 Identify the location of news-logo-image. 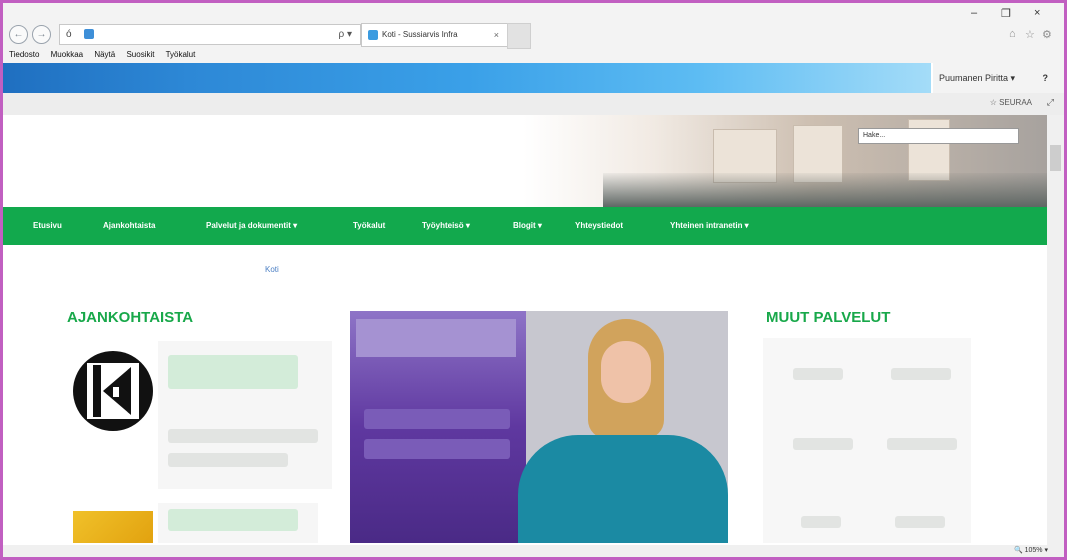
(113, 391).